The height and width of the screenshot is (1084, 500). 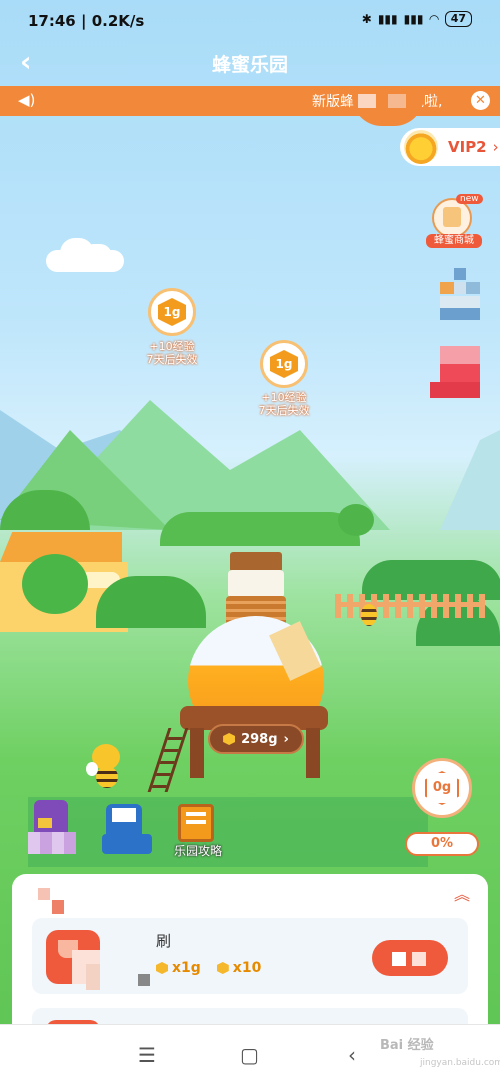 I want to click on vip-badge: VIP2 ›, so click(x=450, y=147).